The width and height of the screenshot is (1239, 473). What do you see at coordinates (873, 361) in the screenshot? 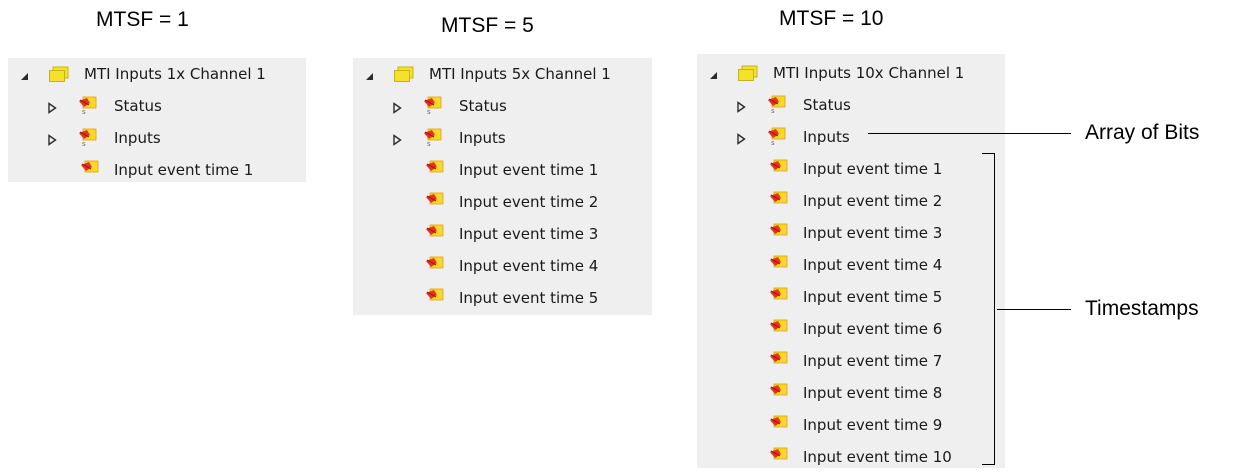
I see `input-event-time-label: Input event time 7` at bounding box center [873, 361].